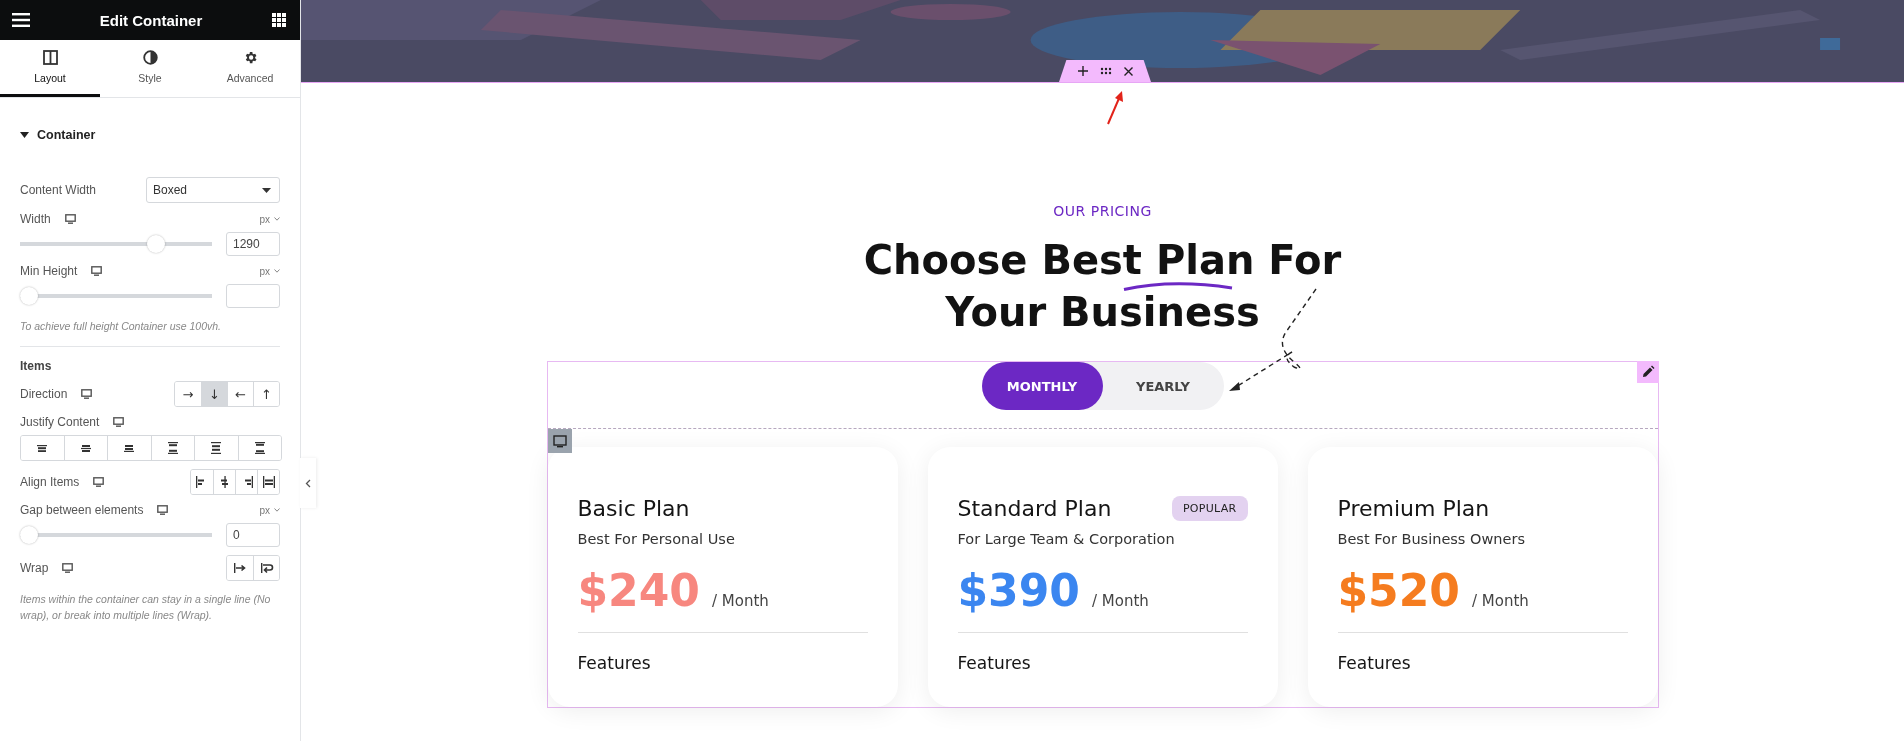  I want to click on panel-tab: Advanced, so click(250, 68).